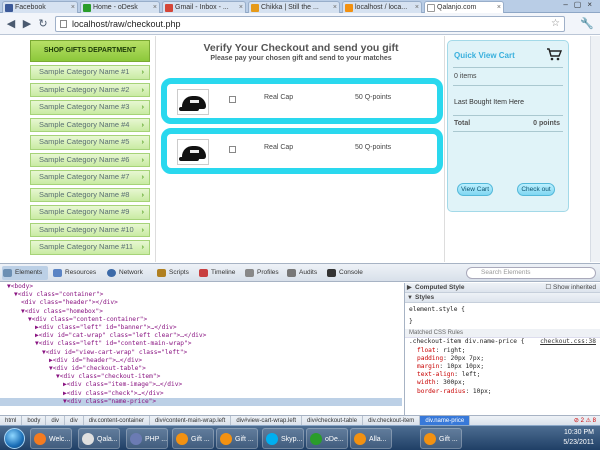  What do you see at coordinates (90, 247) in the screenshot?
I see `sidebar-category-item: Sample Category Name #11 ›` at bounding box center [90, 247].